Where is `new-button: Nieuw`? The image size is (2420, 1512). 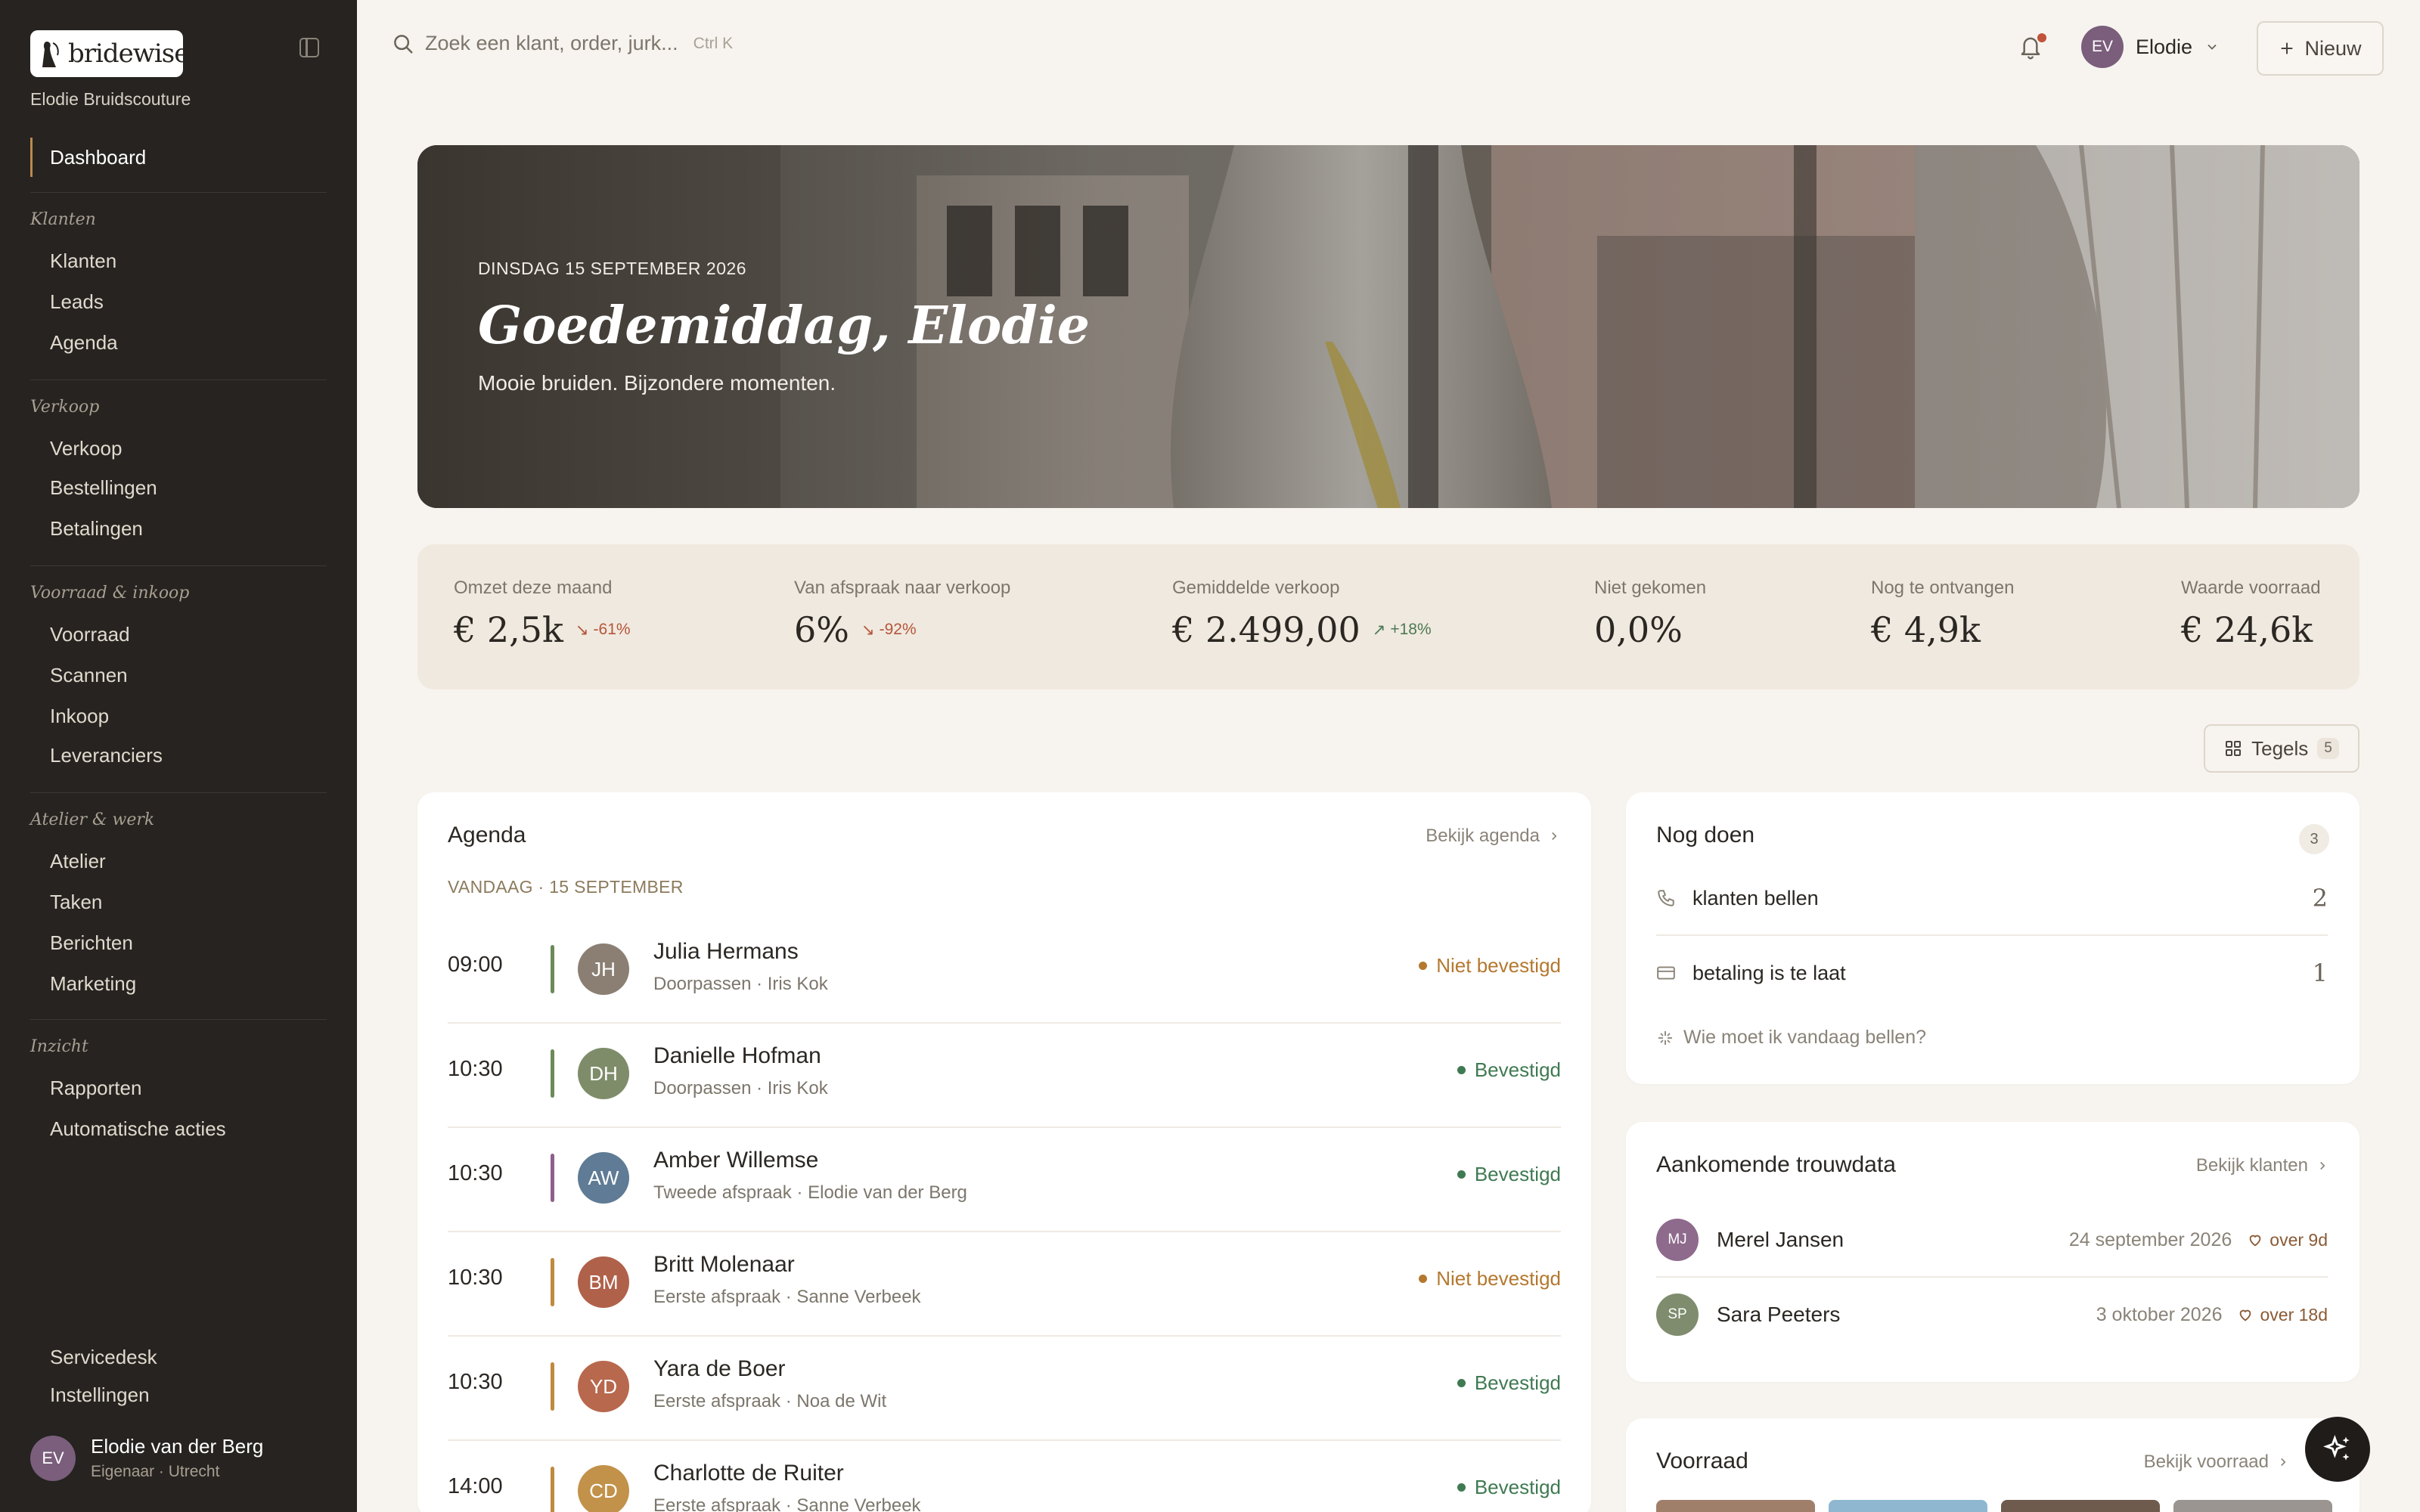 new-button: Nieuw is located at coordinates (2320, 48).